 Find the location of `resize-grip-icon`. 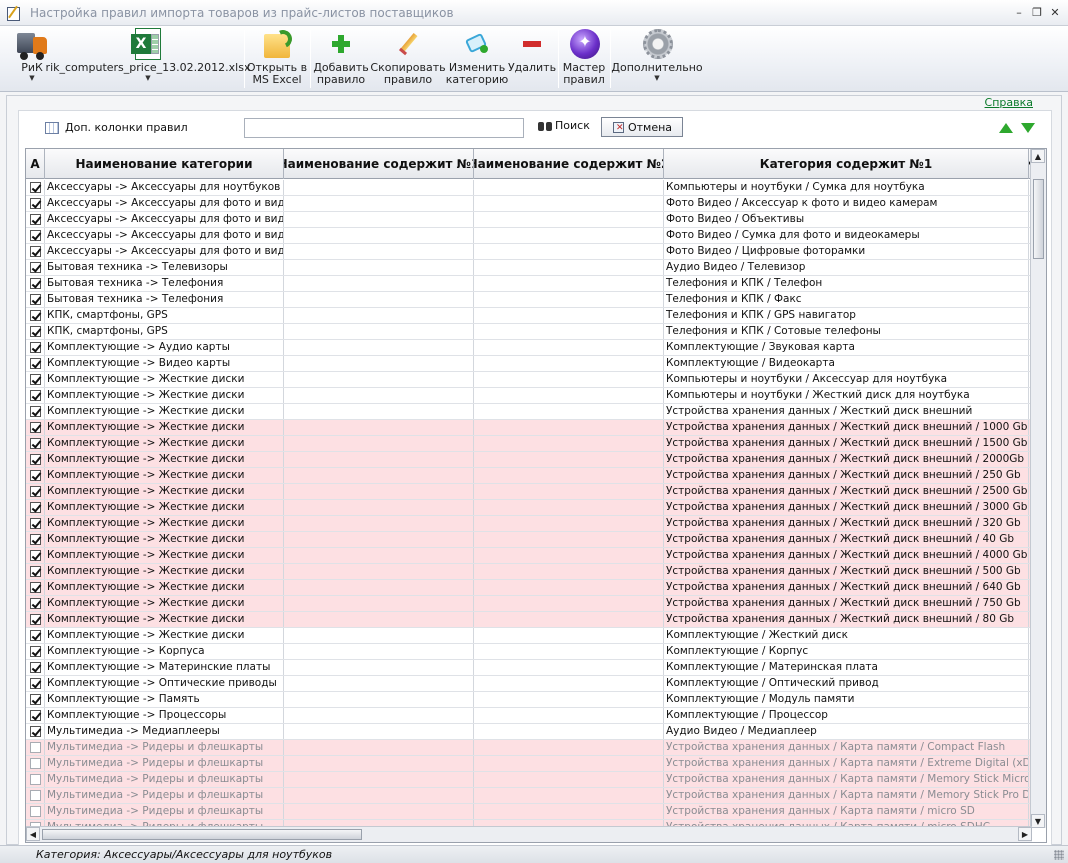

resize-grip-icon is located at coordinates (1059, 855).